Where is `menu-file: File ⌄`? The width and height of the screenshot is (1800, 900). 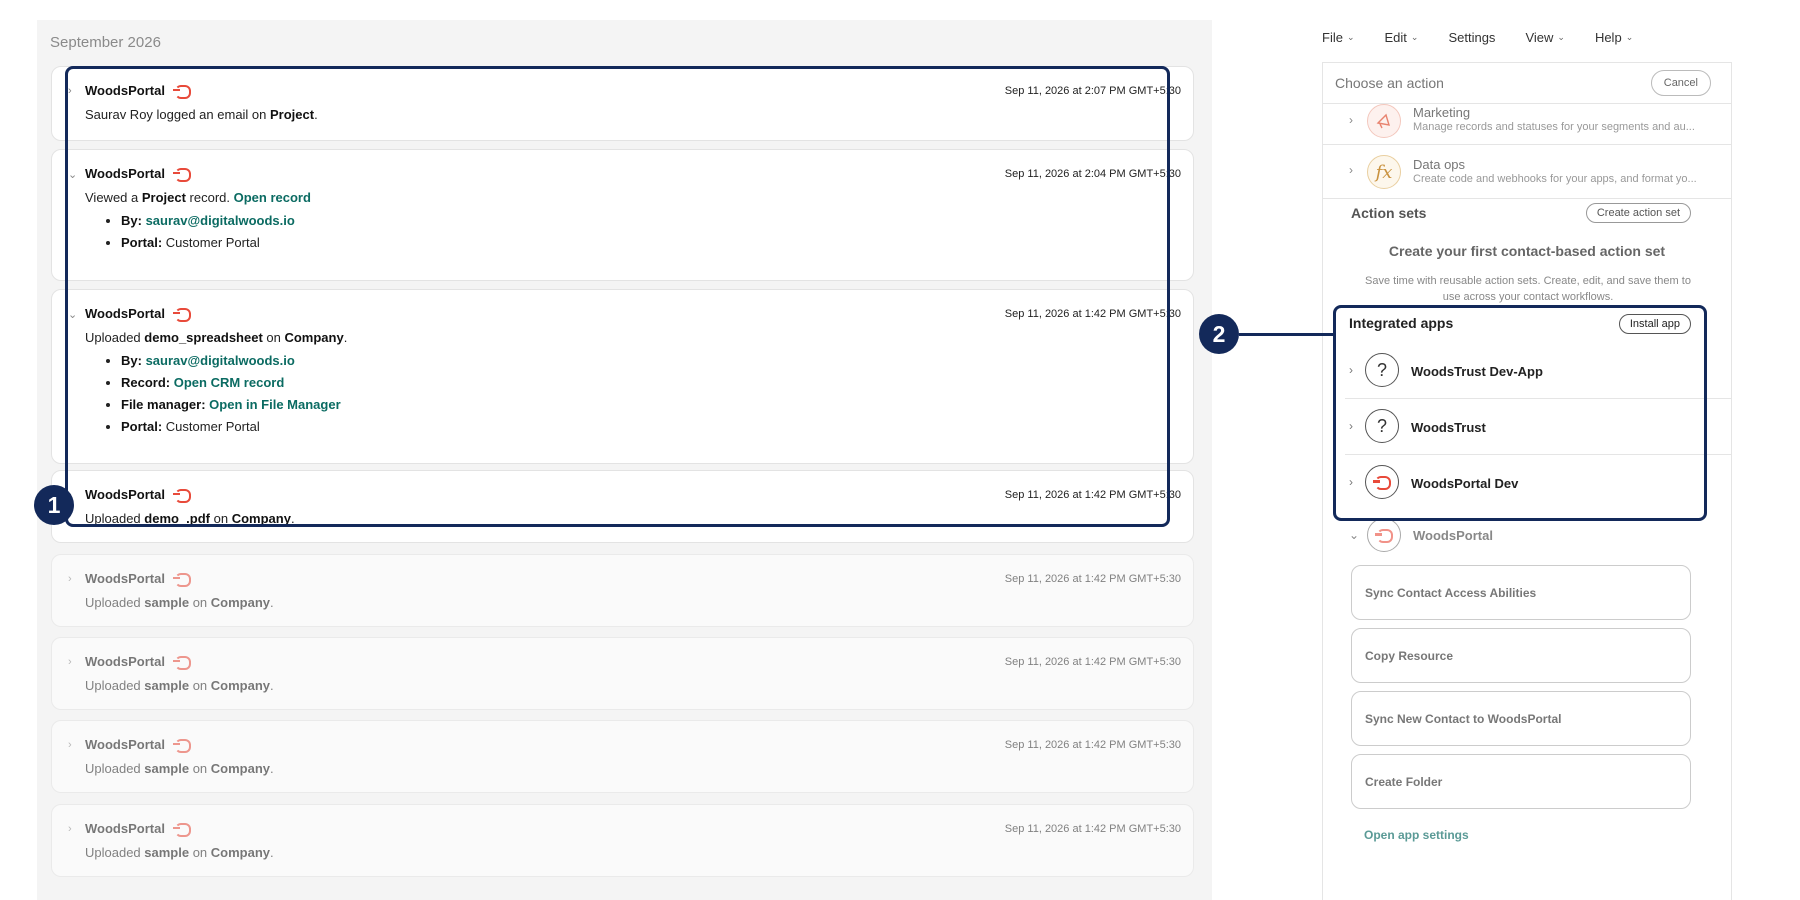 menu-file: File ⌄ is located at coordinates (1338, 37).